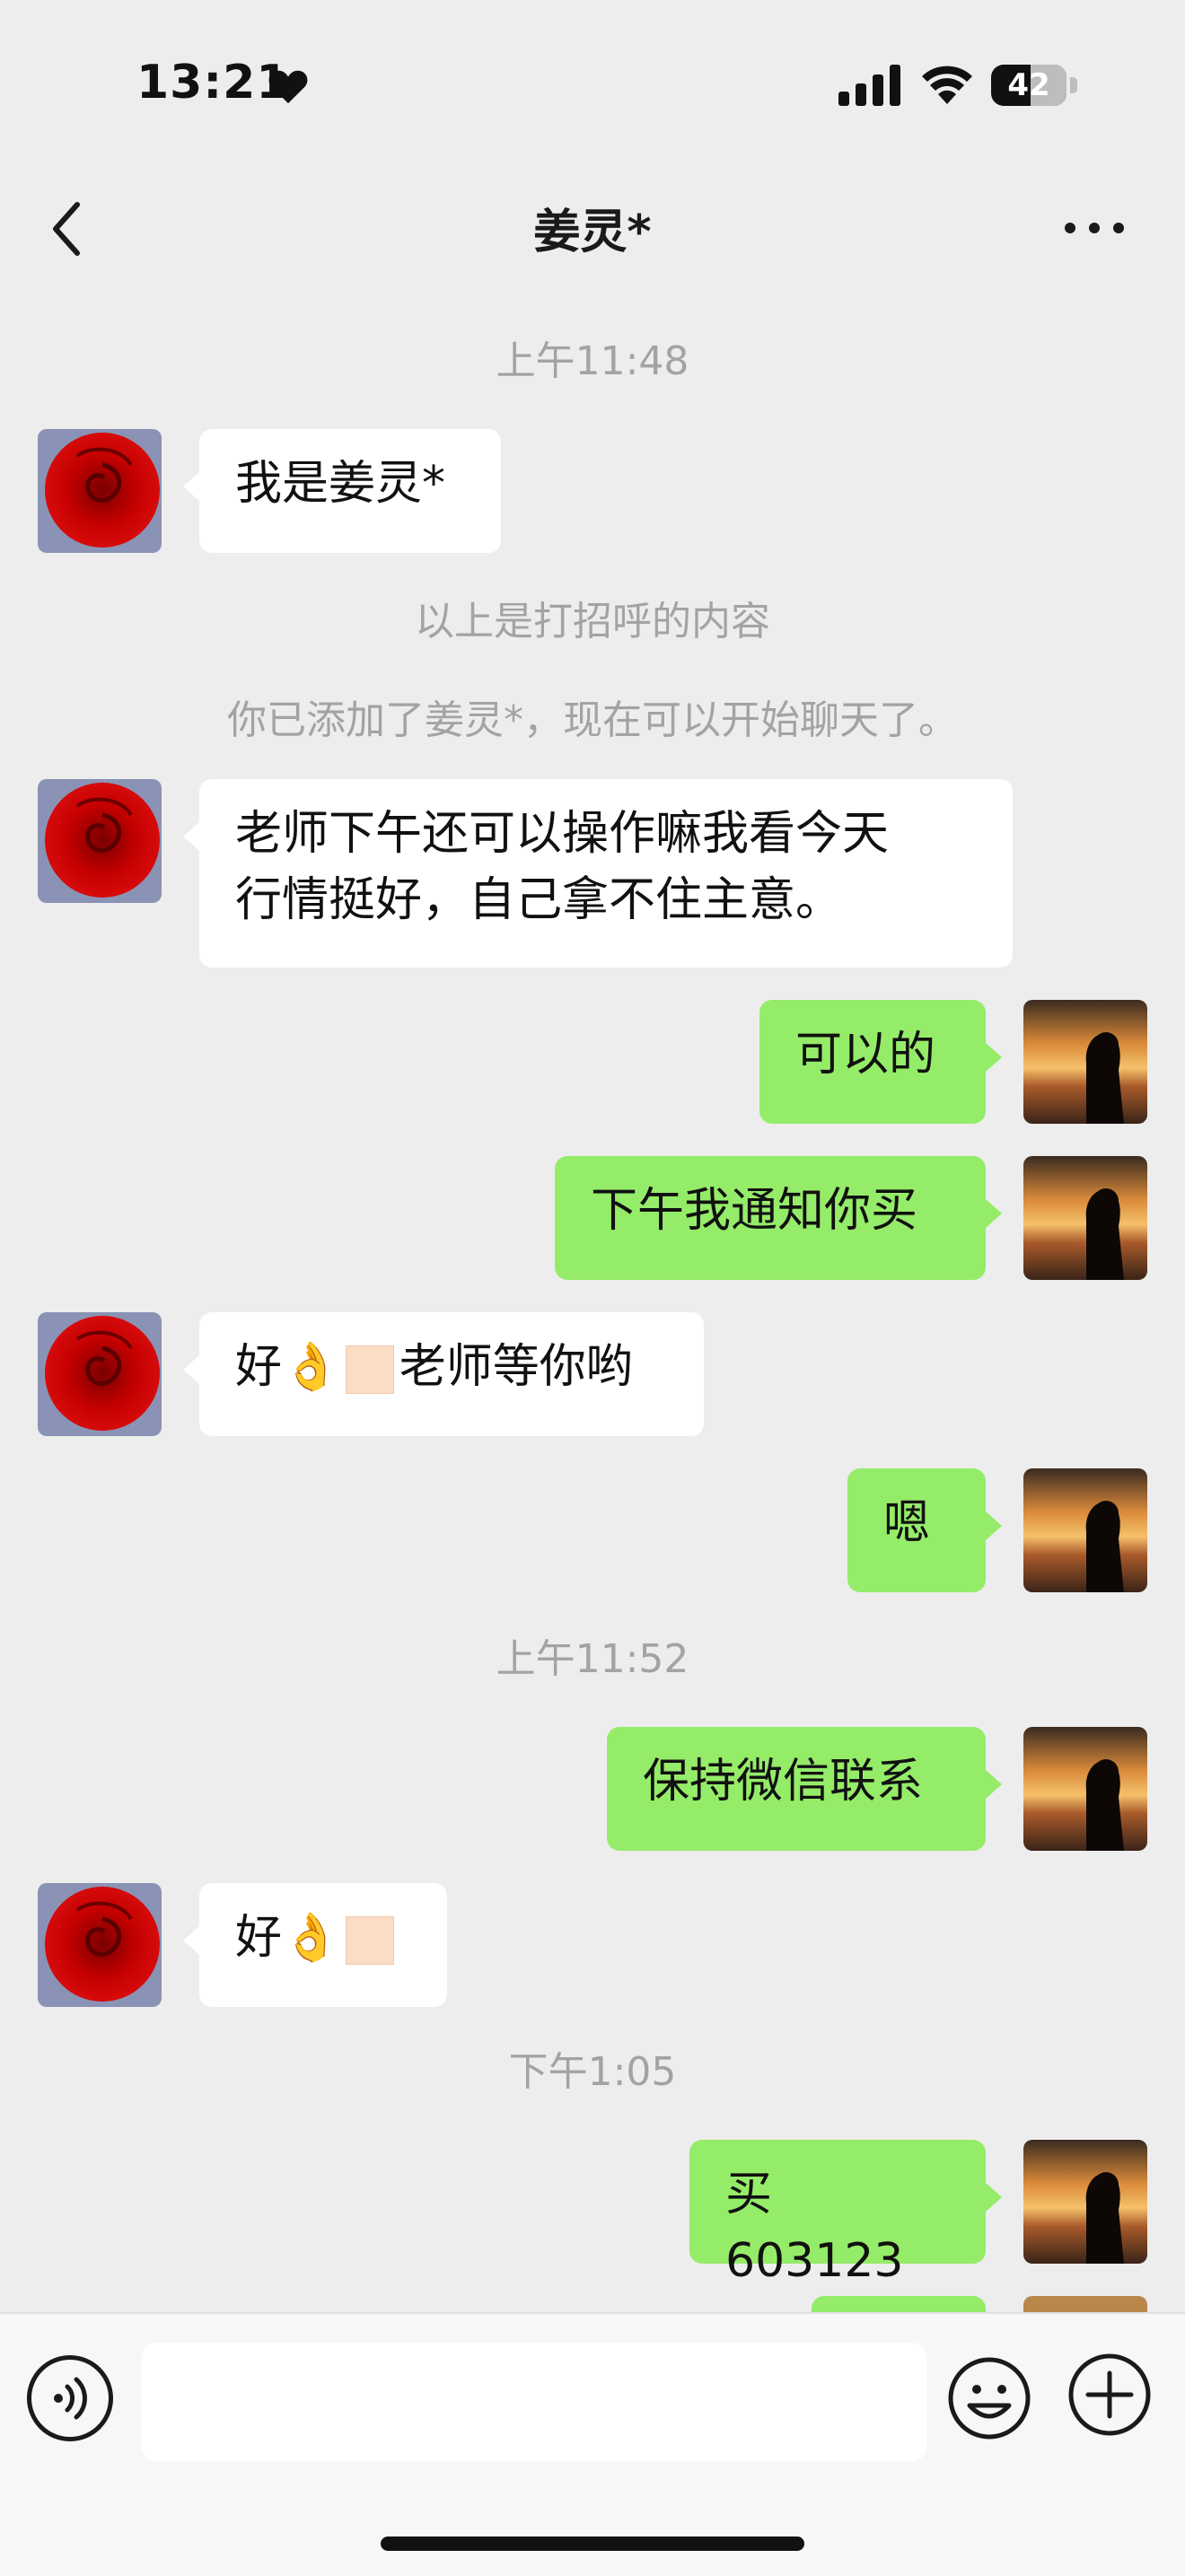 Image resolution: width=1185 pixels, height=2576 pixels. What do you see at coordinates (947, 85) in the screenshot?
I see `wifi-icon` at bounding box center [947, 85].